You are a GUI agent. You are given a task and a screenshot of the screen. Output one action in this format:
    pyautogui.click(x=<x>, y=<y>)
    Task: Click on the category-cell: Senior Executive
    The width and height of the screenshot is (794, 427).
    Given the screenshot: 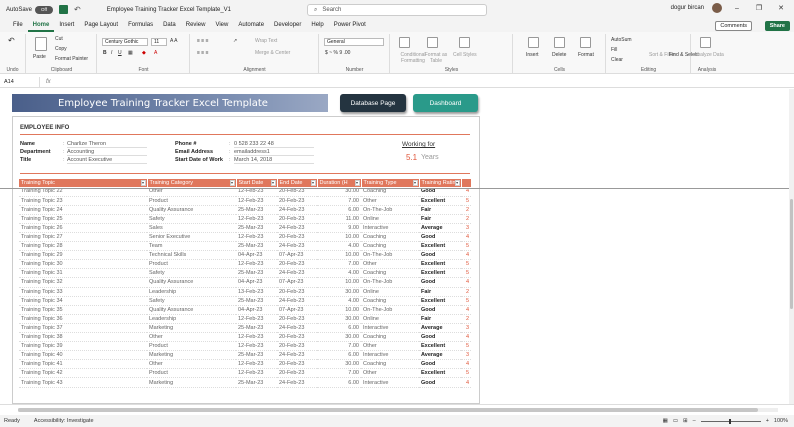 What is the action you would take?
    pyautogui.click(x=191, y=237)
    